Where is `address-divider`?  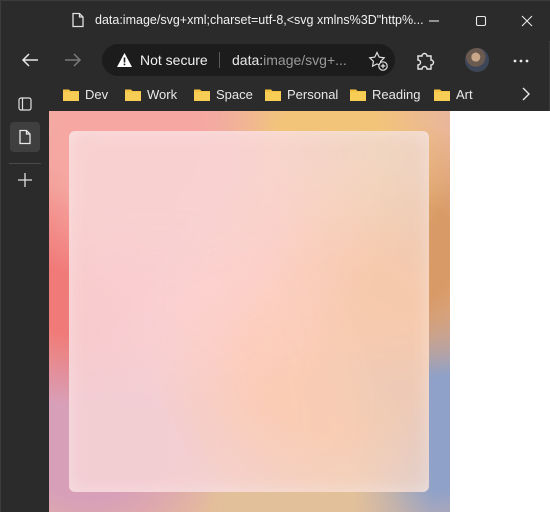
address-divider is located at coordinates (219, 60).